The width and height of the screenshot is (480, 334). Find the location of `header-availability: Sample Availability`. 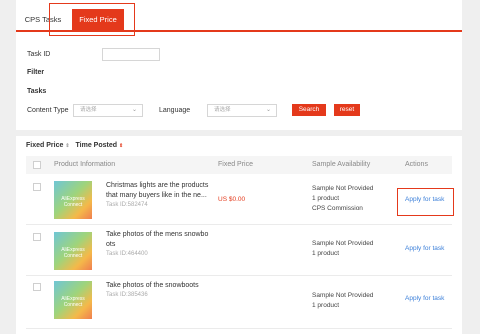

header-availability: Sample Availability is located at coordinates (341, 164).